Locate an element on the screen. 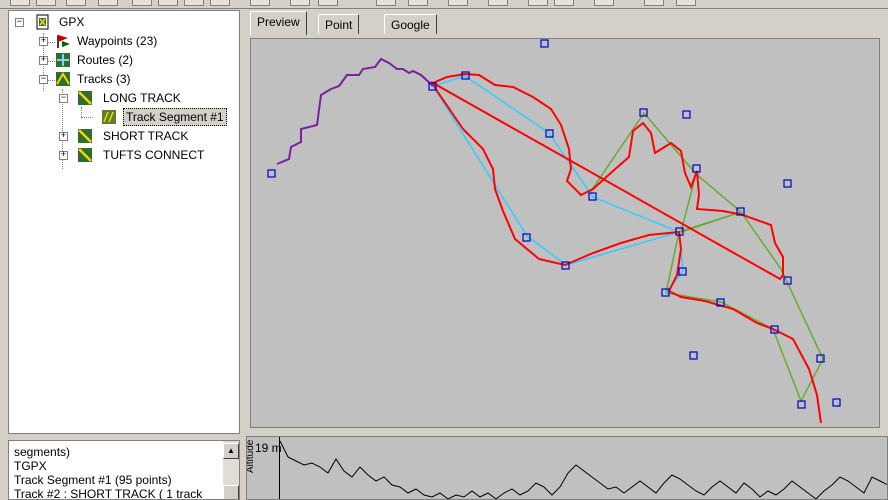  tree-node-track-segment: Track Segment #1 is located at coordinates (123, 117).